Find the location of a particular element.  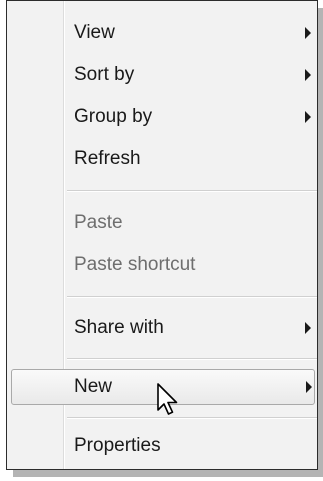

menu-item-label: Paste is located at coordinates (98, 222).